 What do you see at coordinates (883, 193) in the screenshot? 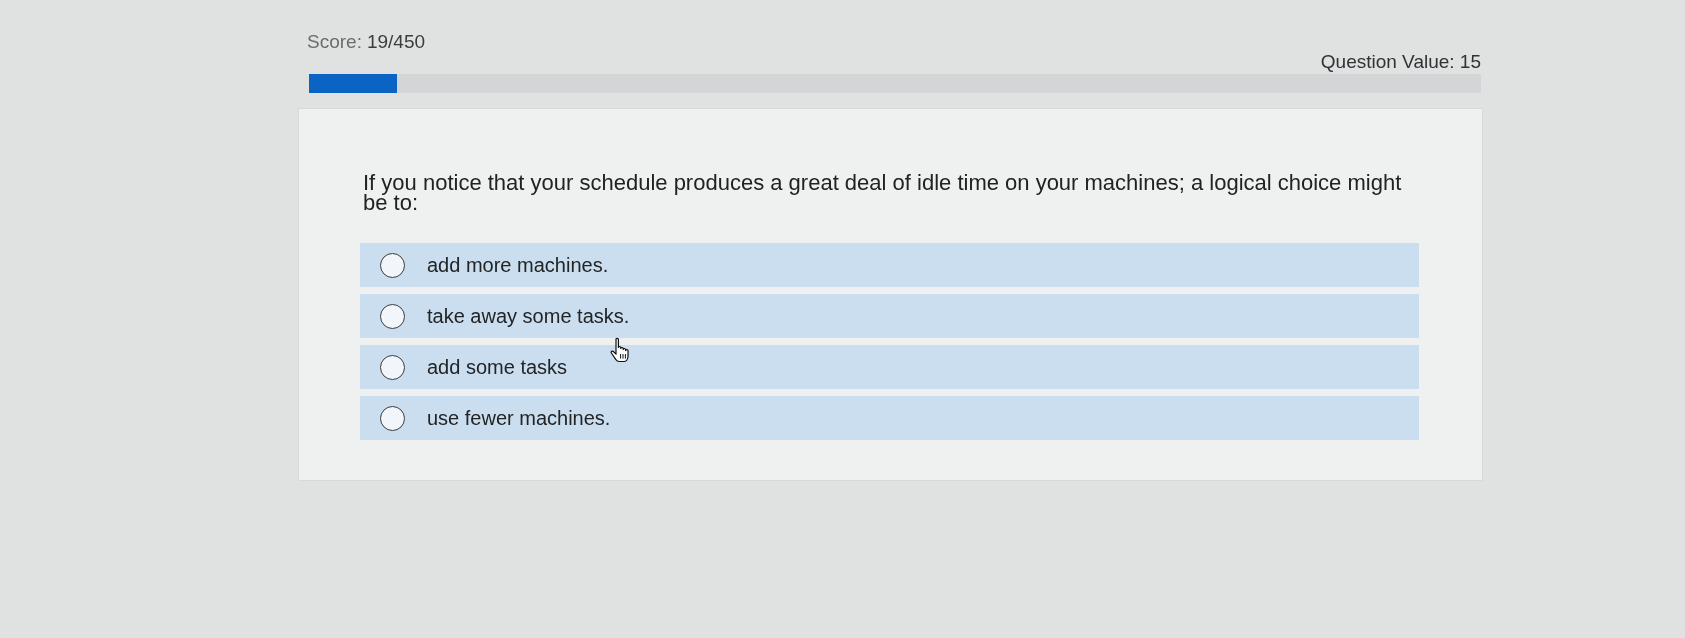
I see `question-text: If you notice that your schedule produces a great deal of idle time on your machines; a logical choice might be to:` at bounding box center [883, 193].